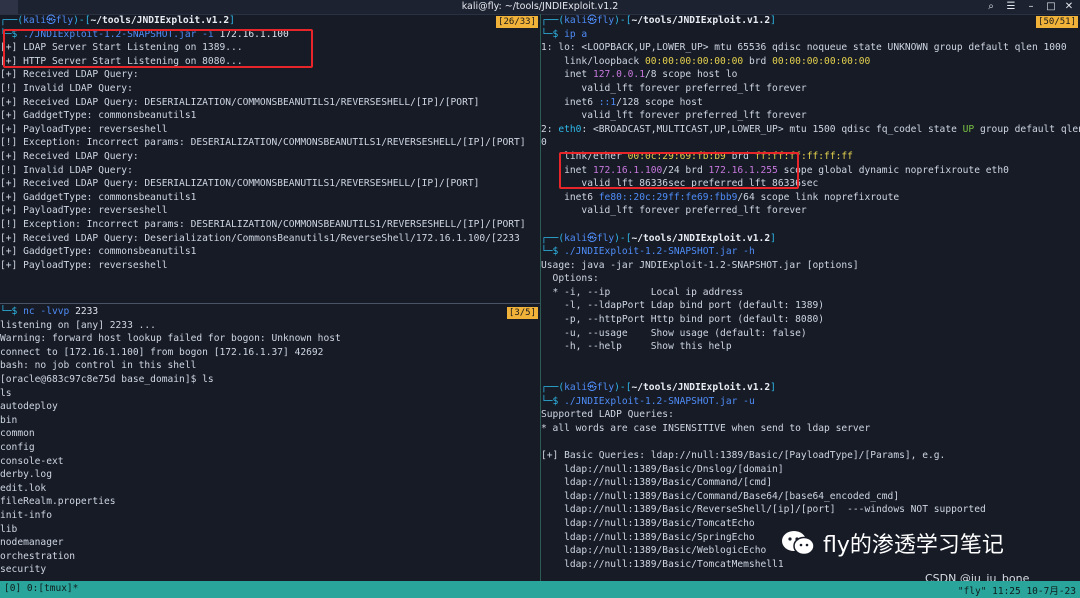  Describe the element at coordinates (674, 116) in the screenshot. I see `terminal-text: valid_lft forever preferred_lft forever` at that location.